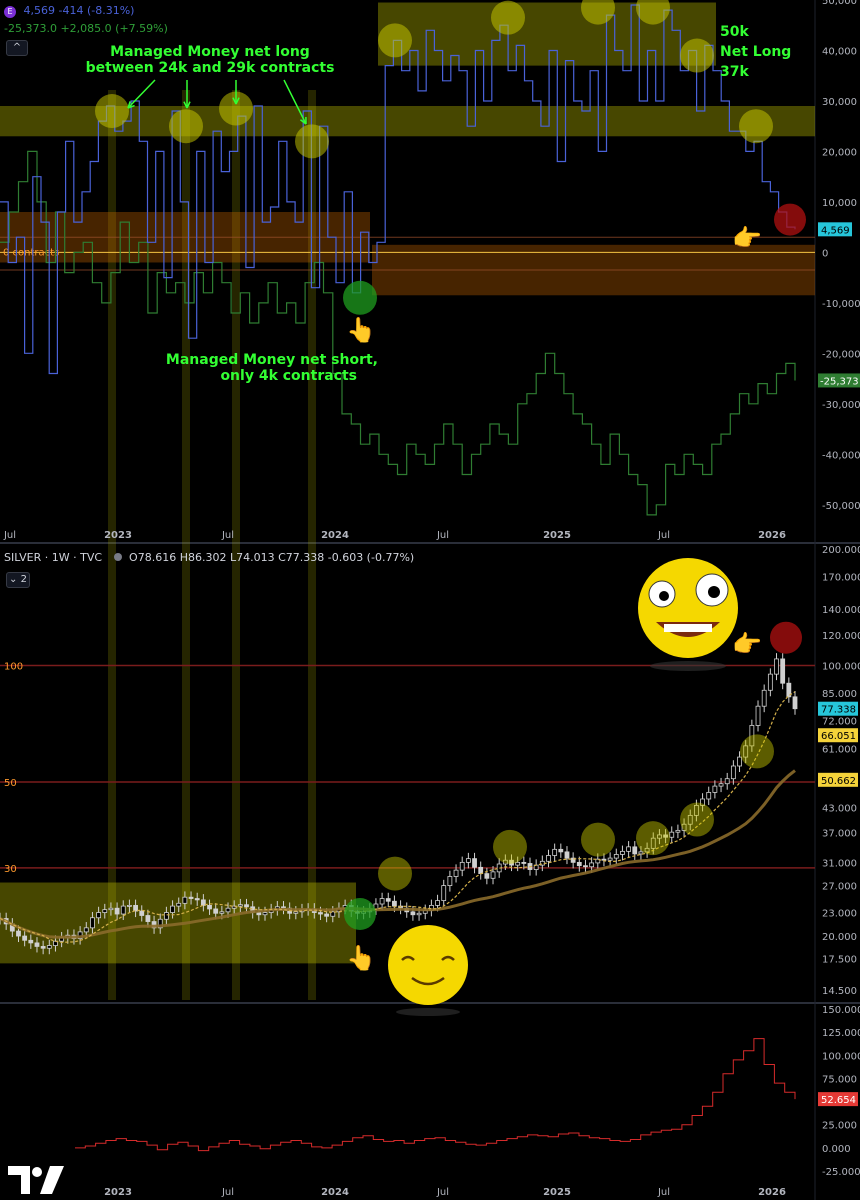 The height and width of the screenshot is (1200, 860). I want to click on smiley-shadow, so click(428, 1012).